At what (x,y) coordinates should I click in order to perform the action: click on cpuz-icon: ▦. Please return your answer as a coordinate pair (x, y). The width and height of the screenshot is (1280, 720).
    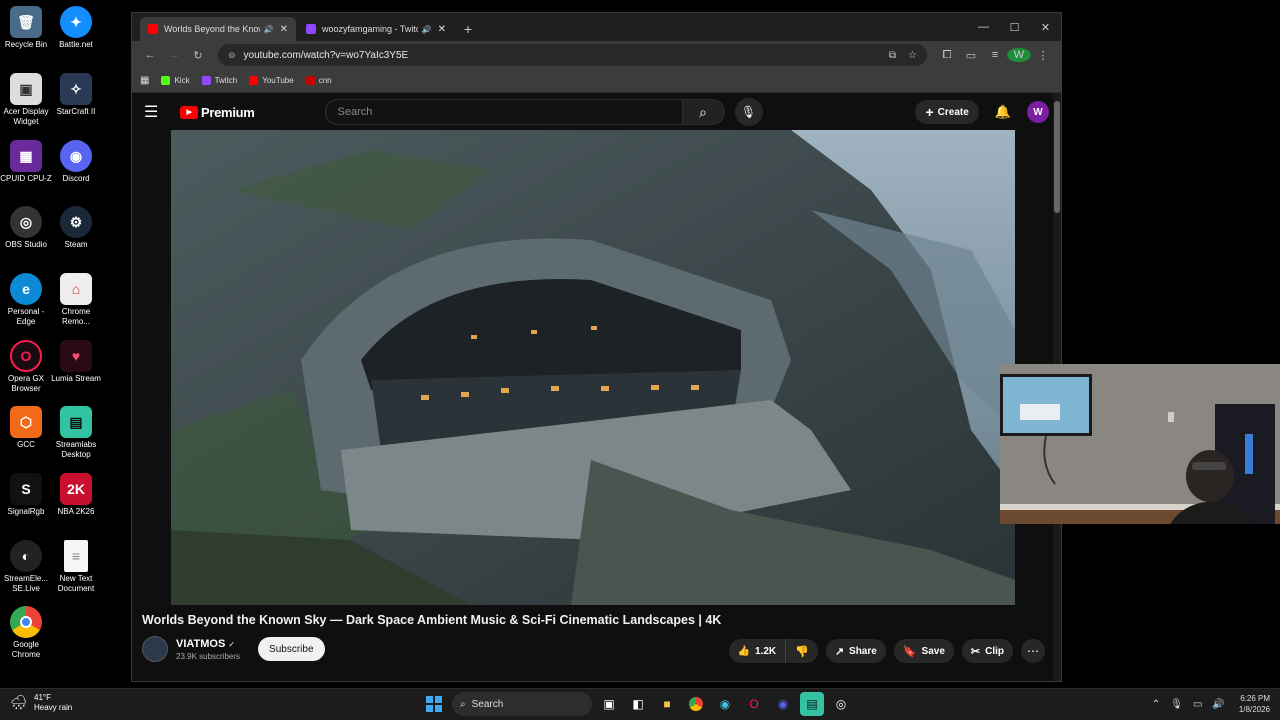
    Looking at the image, I should click on (26, 156).